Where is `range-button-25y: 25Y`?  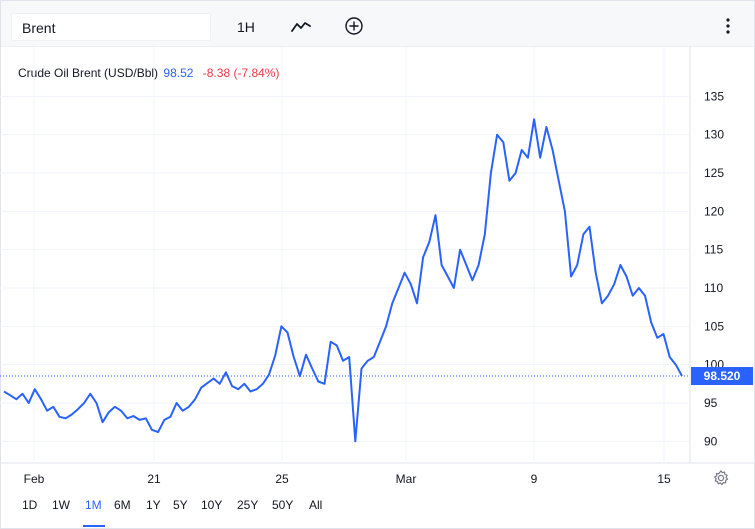
range-button-25y: 25Y is located at coordinates (247, 505).